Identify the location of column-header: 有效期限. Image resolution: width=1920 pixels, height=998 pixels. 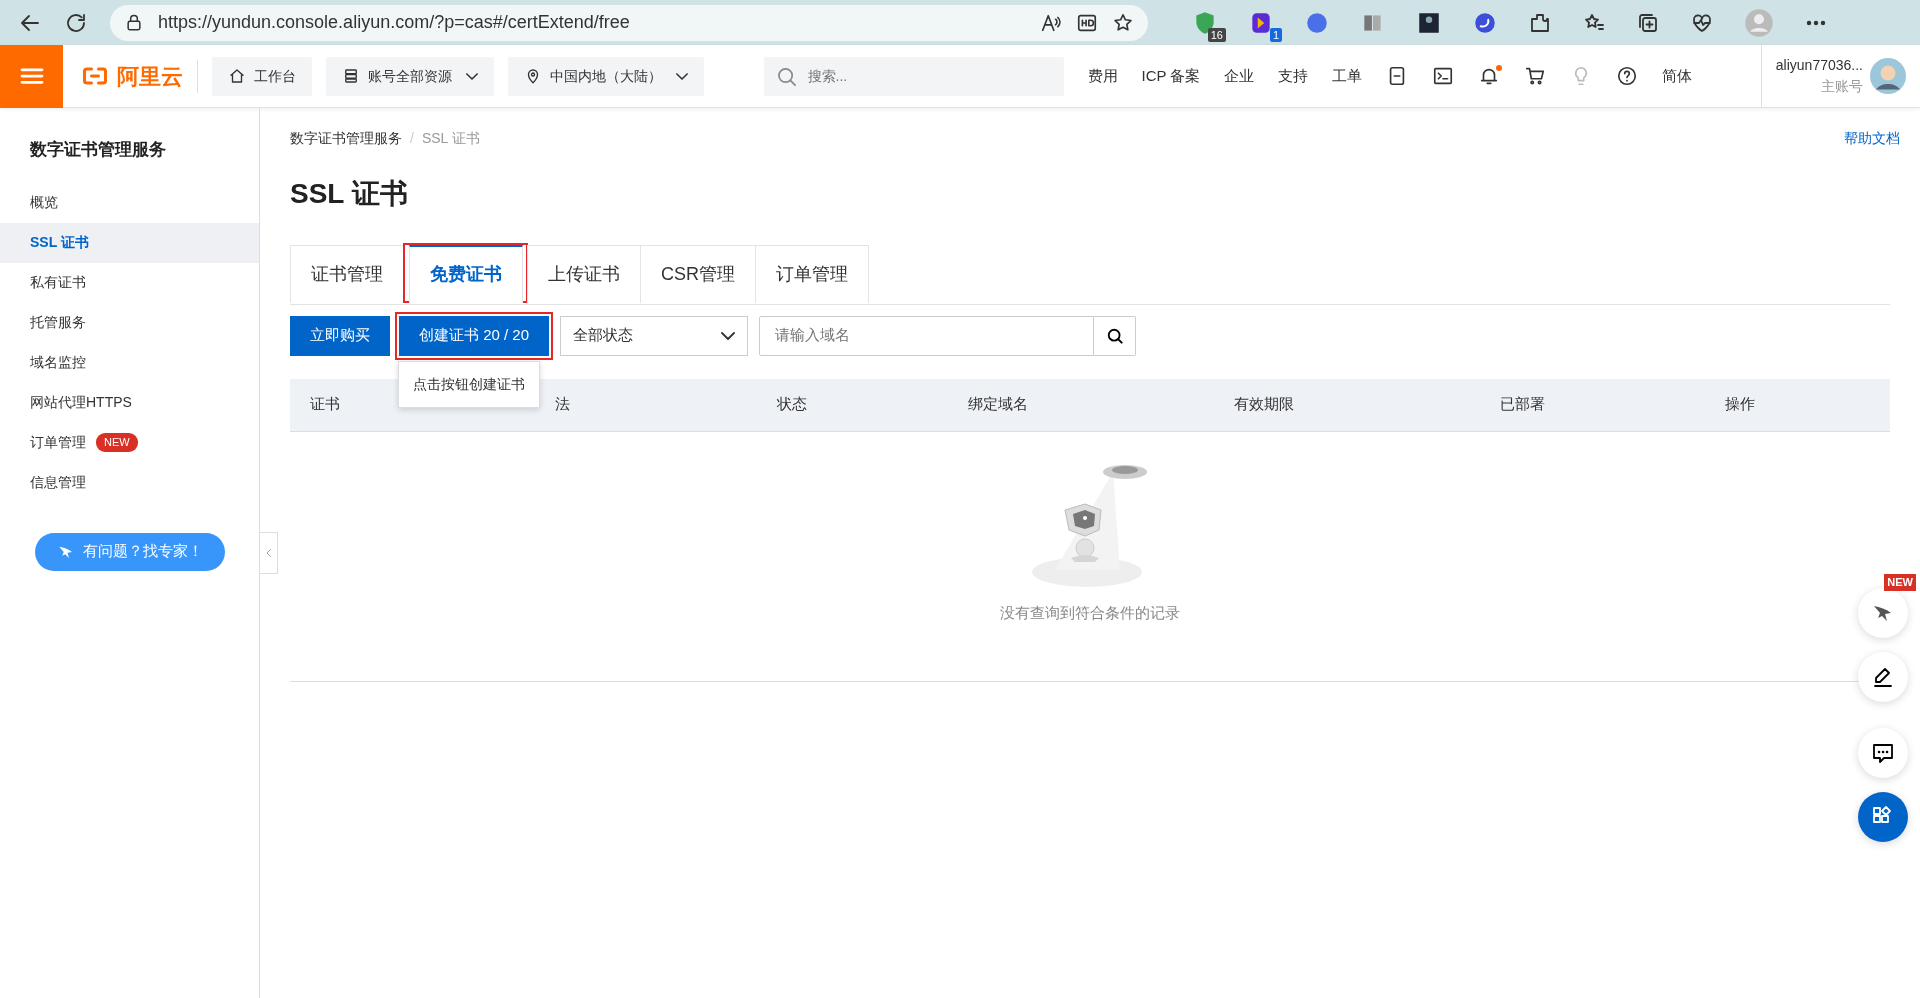
(1264, 404).